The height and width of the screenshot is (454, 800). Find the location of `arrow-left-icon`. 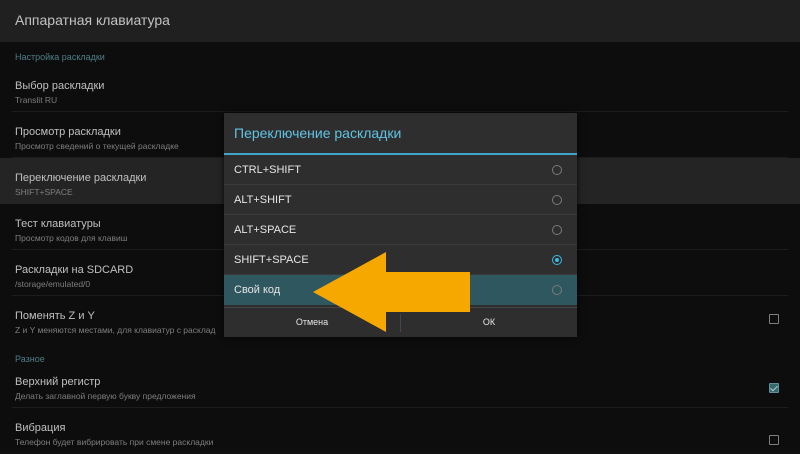

arrow-left-icon is located at coordinates (391, 292).